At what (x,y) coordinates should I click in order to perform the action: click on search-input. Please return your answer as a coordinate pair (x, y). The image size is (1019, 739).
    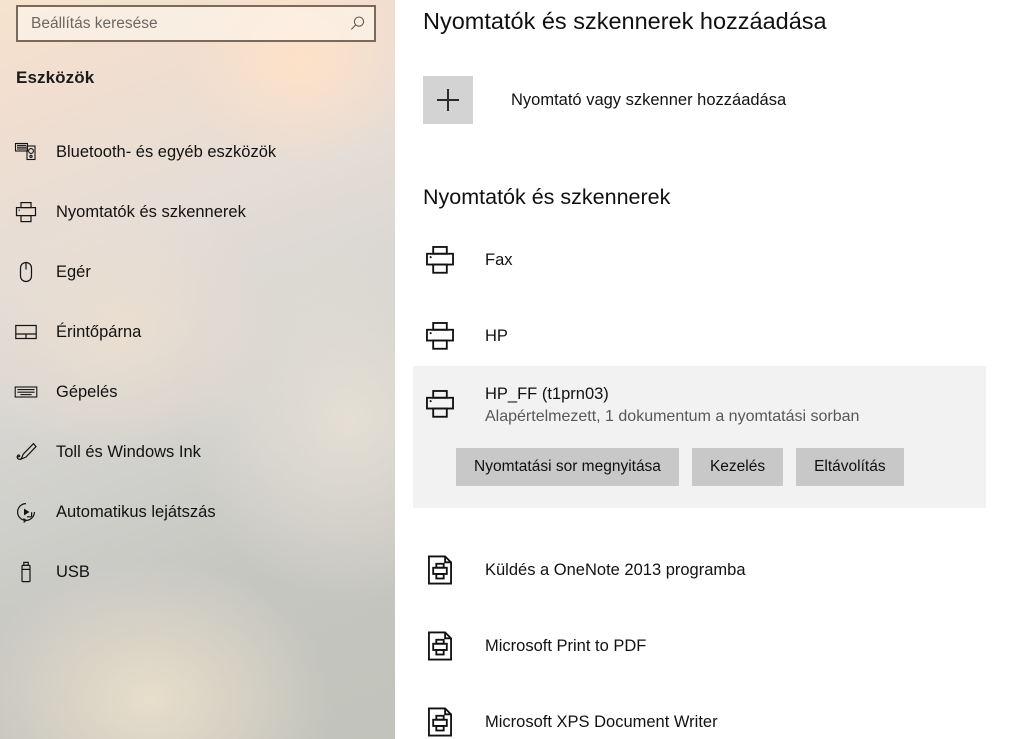
    Looking at the image, I should click on (179, 23).